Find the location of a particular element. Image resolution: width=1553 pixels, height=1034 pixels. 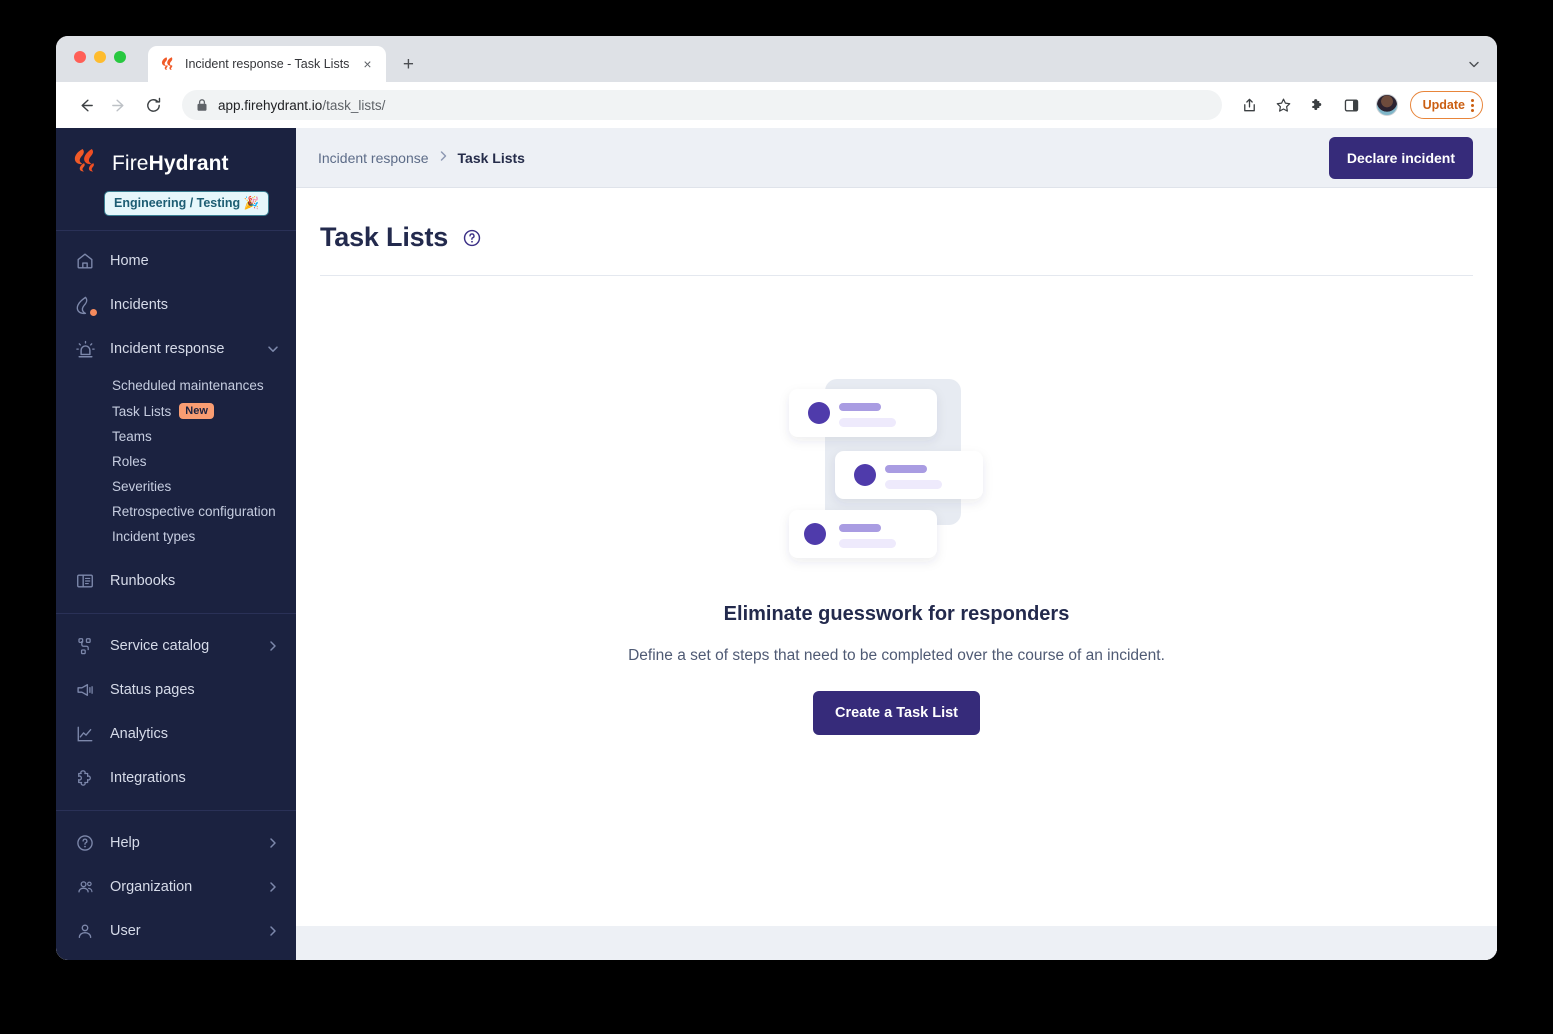

sidebar-item-runbooks: Runbooks is located at coordinates (176, 581).